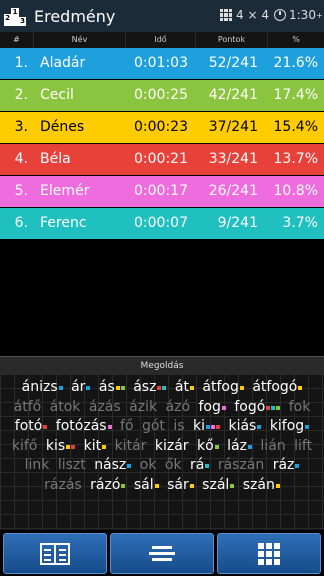 The height and width of the screenshot is (576, 324). Describe the element at coordinates (31, 427) in the screenshot. I see `solution-word: fotó` at that location.